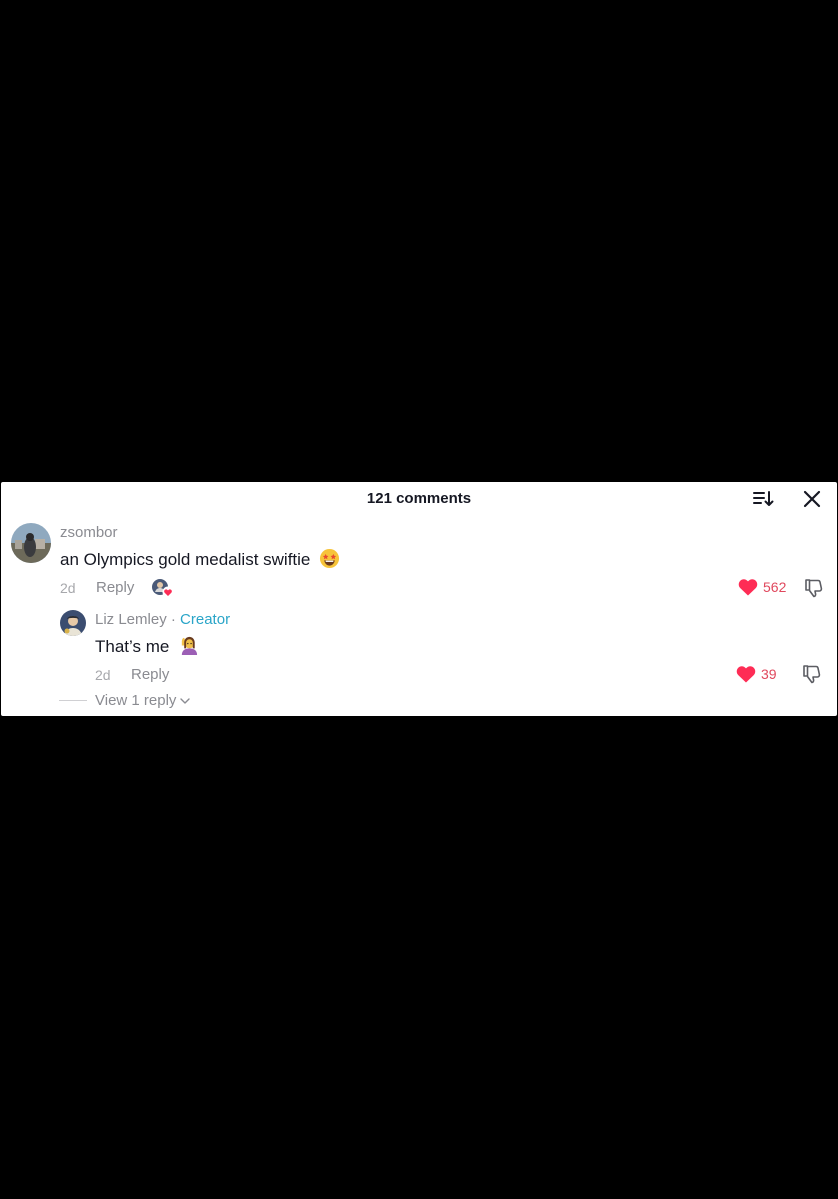 This screenshot has width=838, height=1199. What do you see at coordinates (188, 648) in the screenshot?
I see `raising-hand-emoji` at bounding box center [188, 648].